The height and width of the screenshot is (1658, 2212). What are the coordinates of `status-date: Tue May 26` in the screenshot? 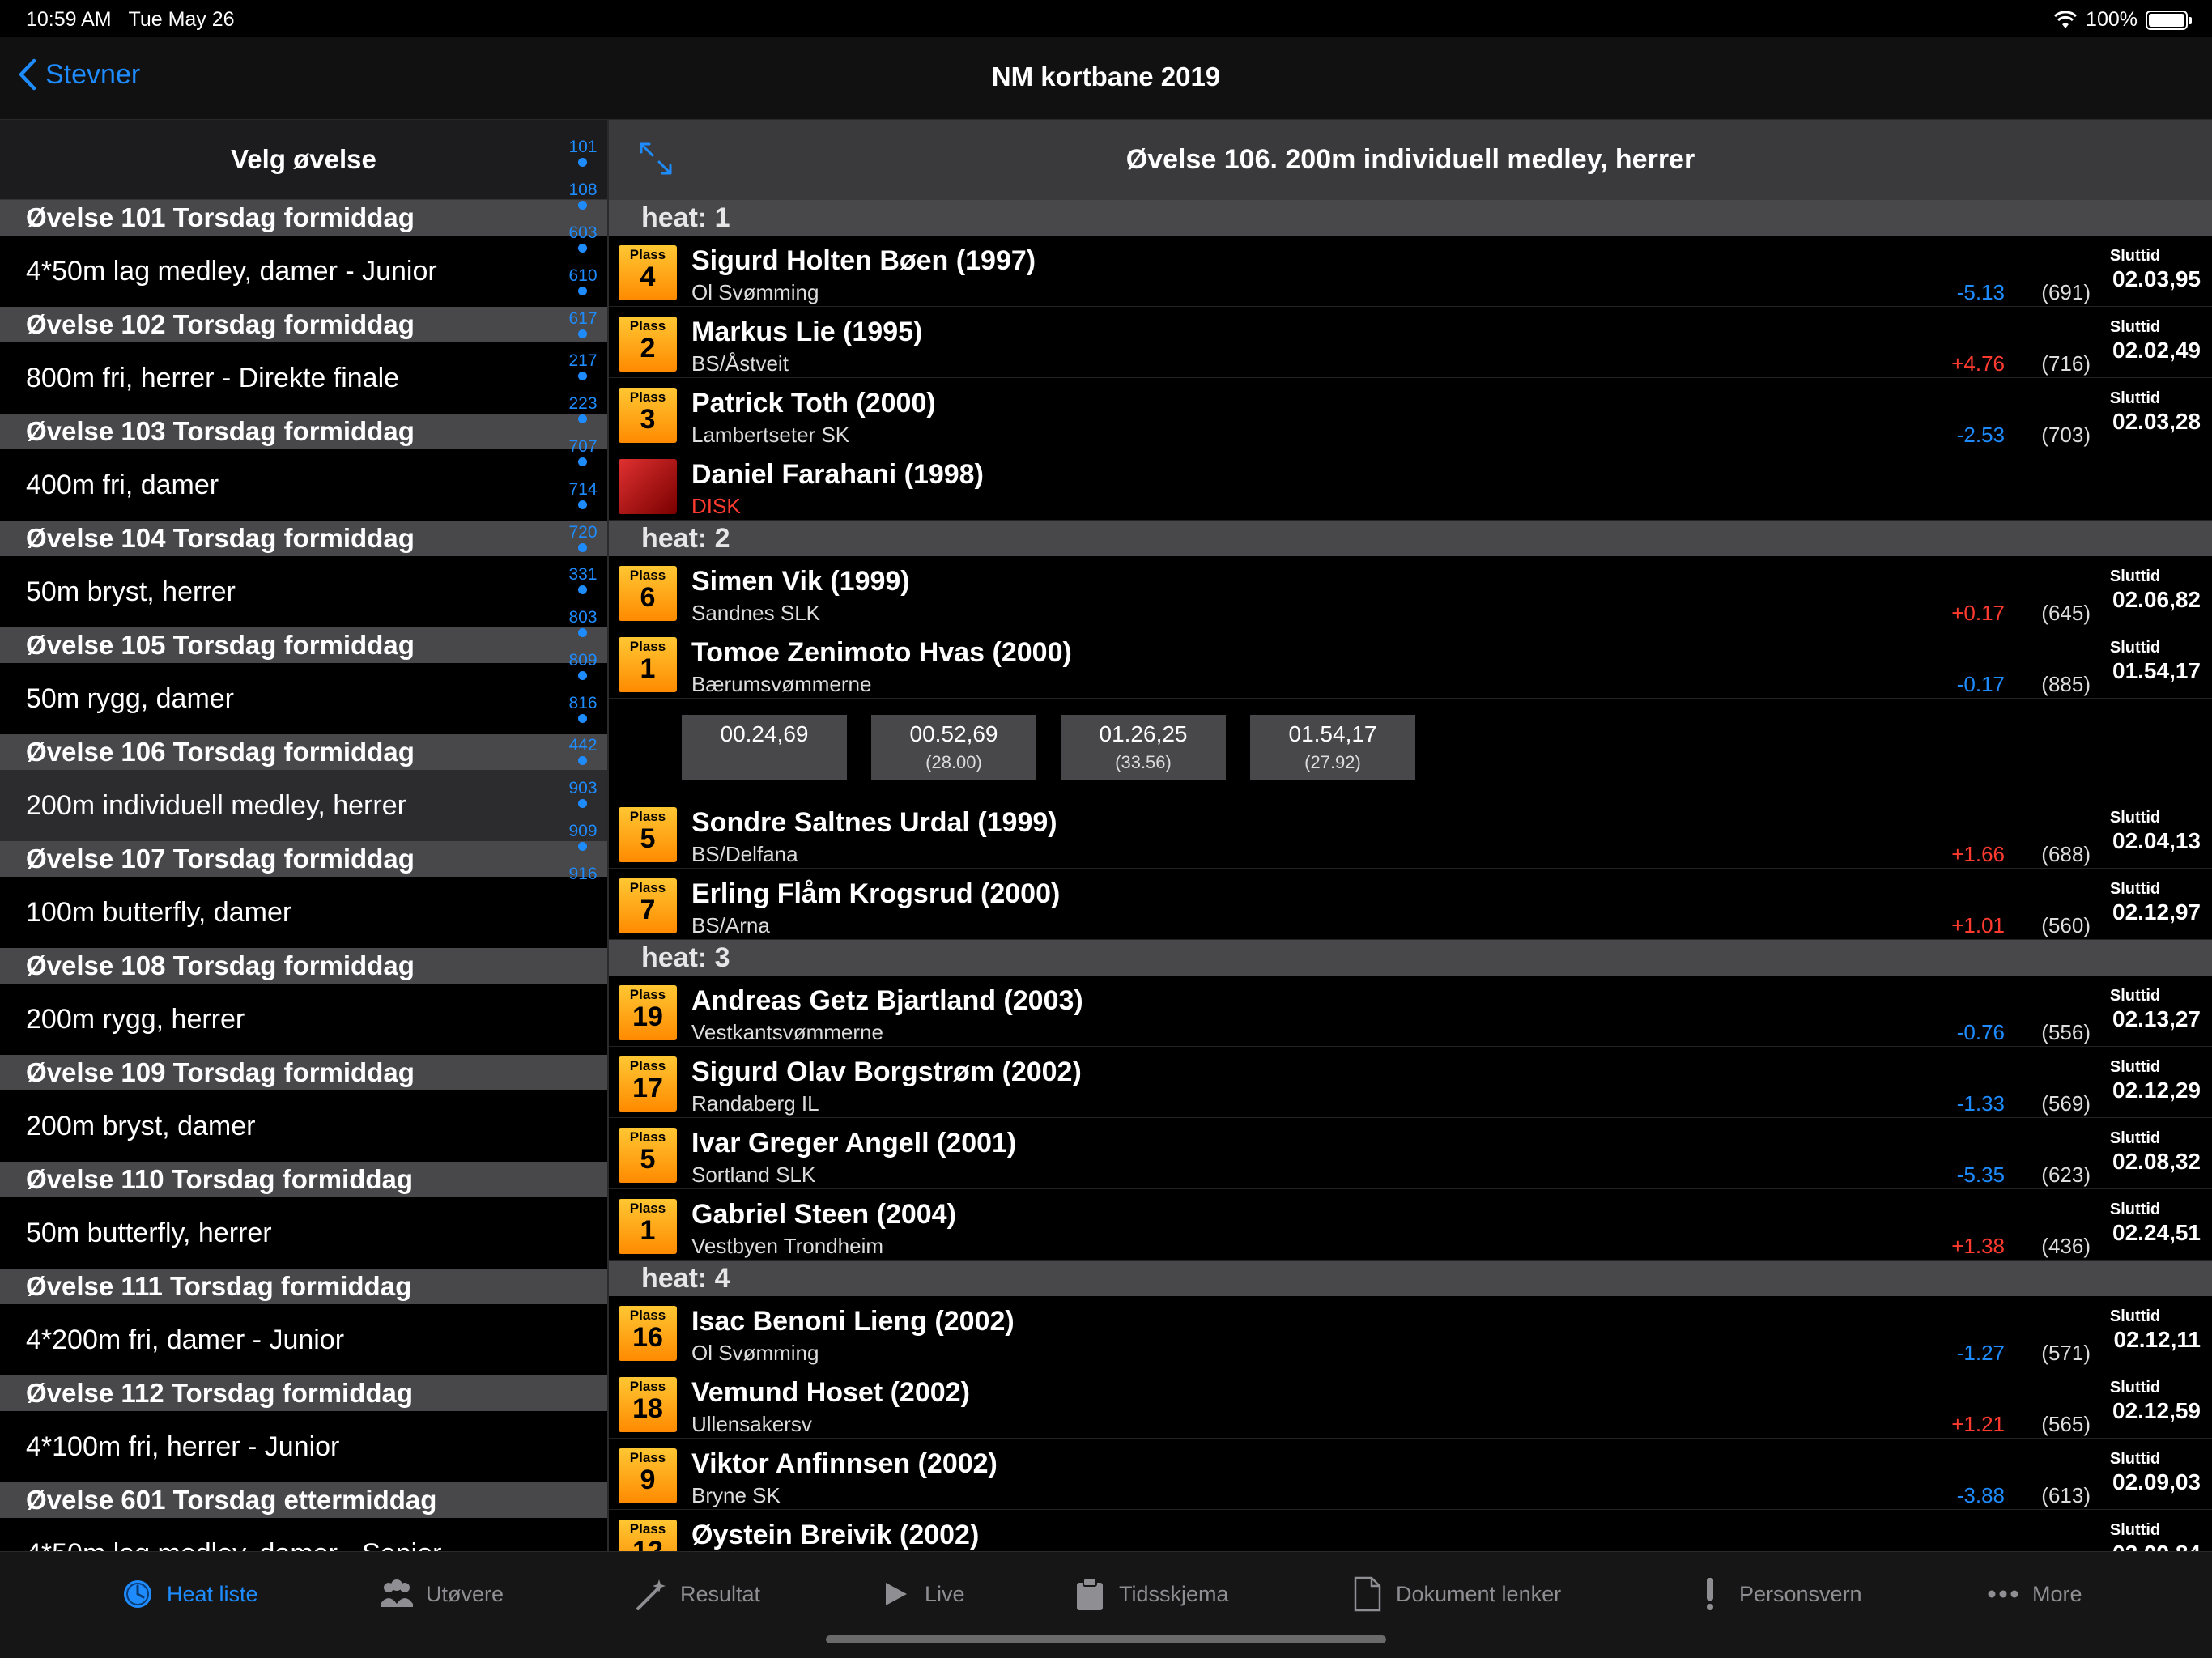 It's located at (182, 19).